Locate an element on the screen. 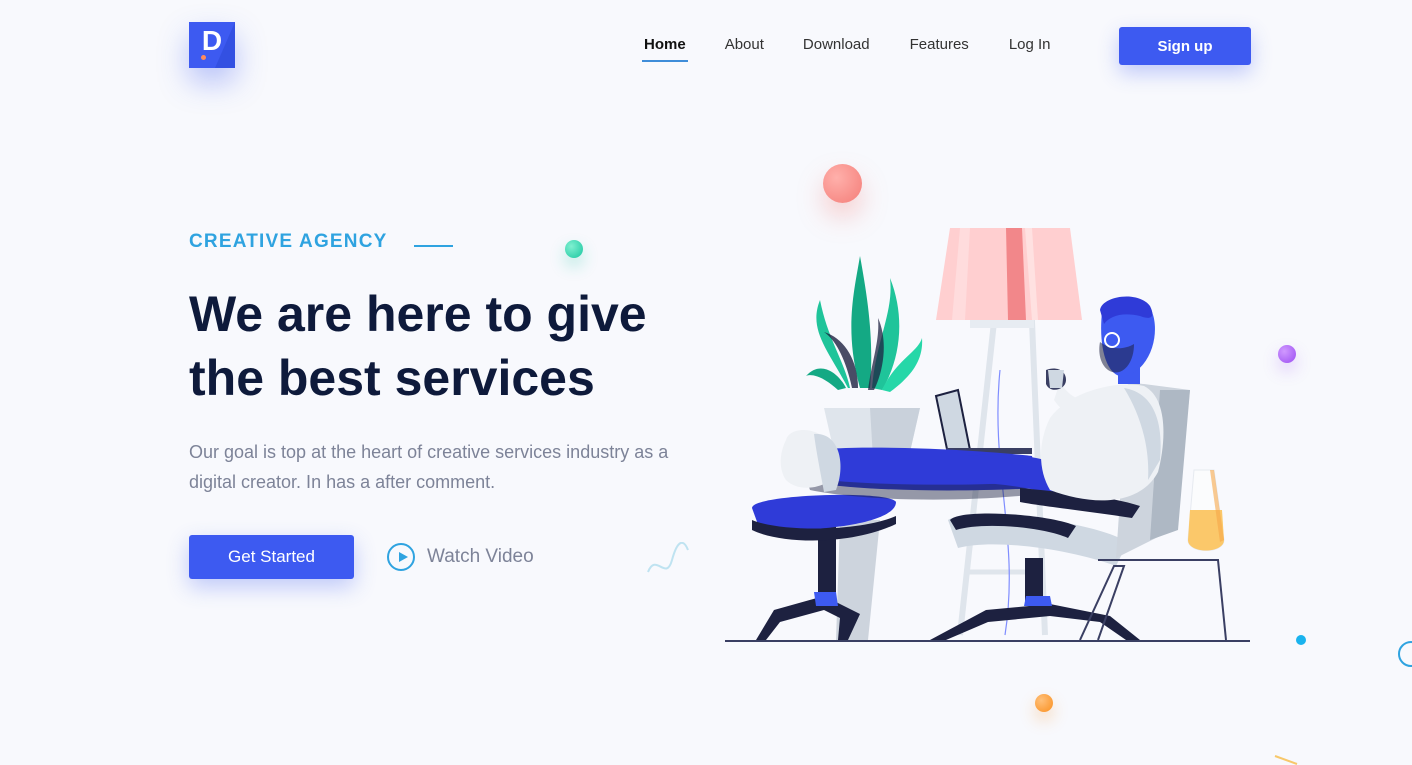 The image size is (1412, 765). brand-logo: D is located at coordinates (212, 45).